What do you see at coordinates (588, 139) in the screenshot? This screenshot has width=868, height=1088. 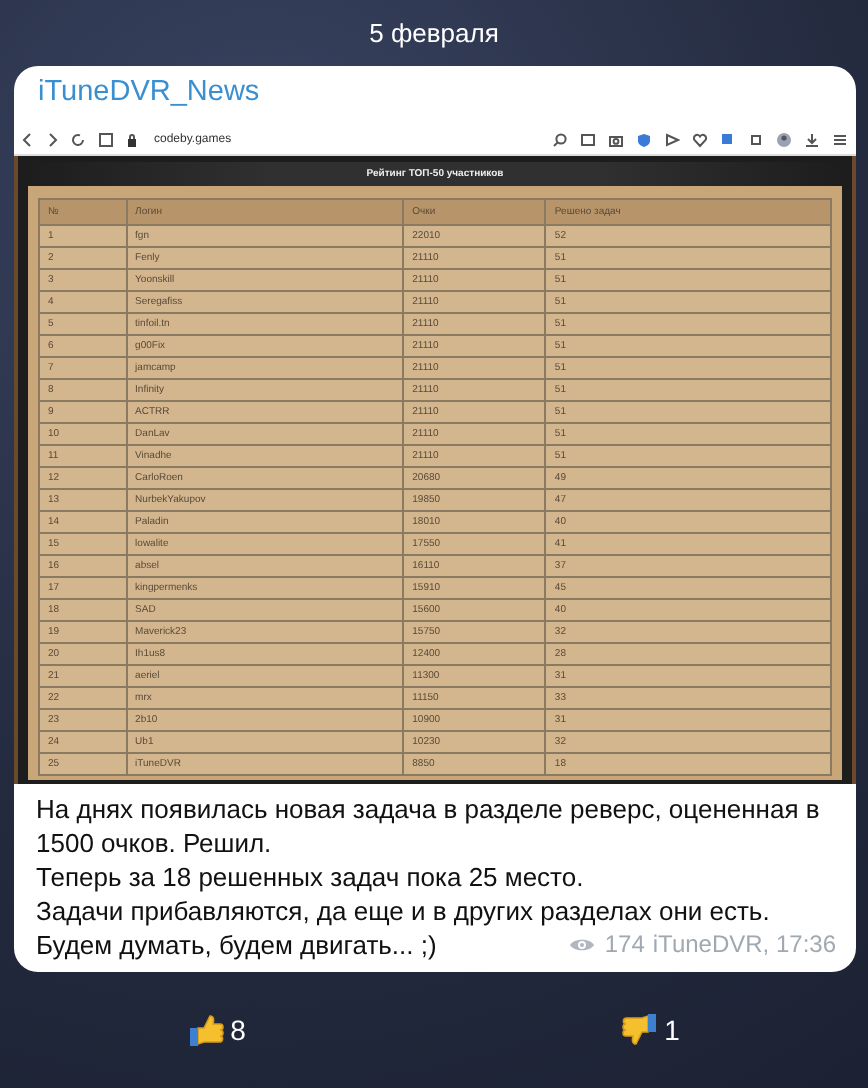 I see `picture-icon` at bounding box center [588, 139].